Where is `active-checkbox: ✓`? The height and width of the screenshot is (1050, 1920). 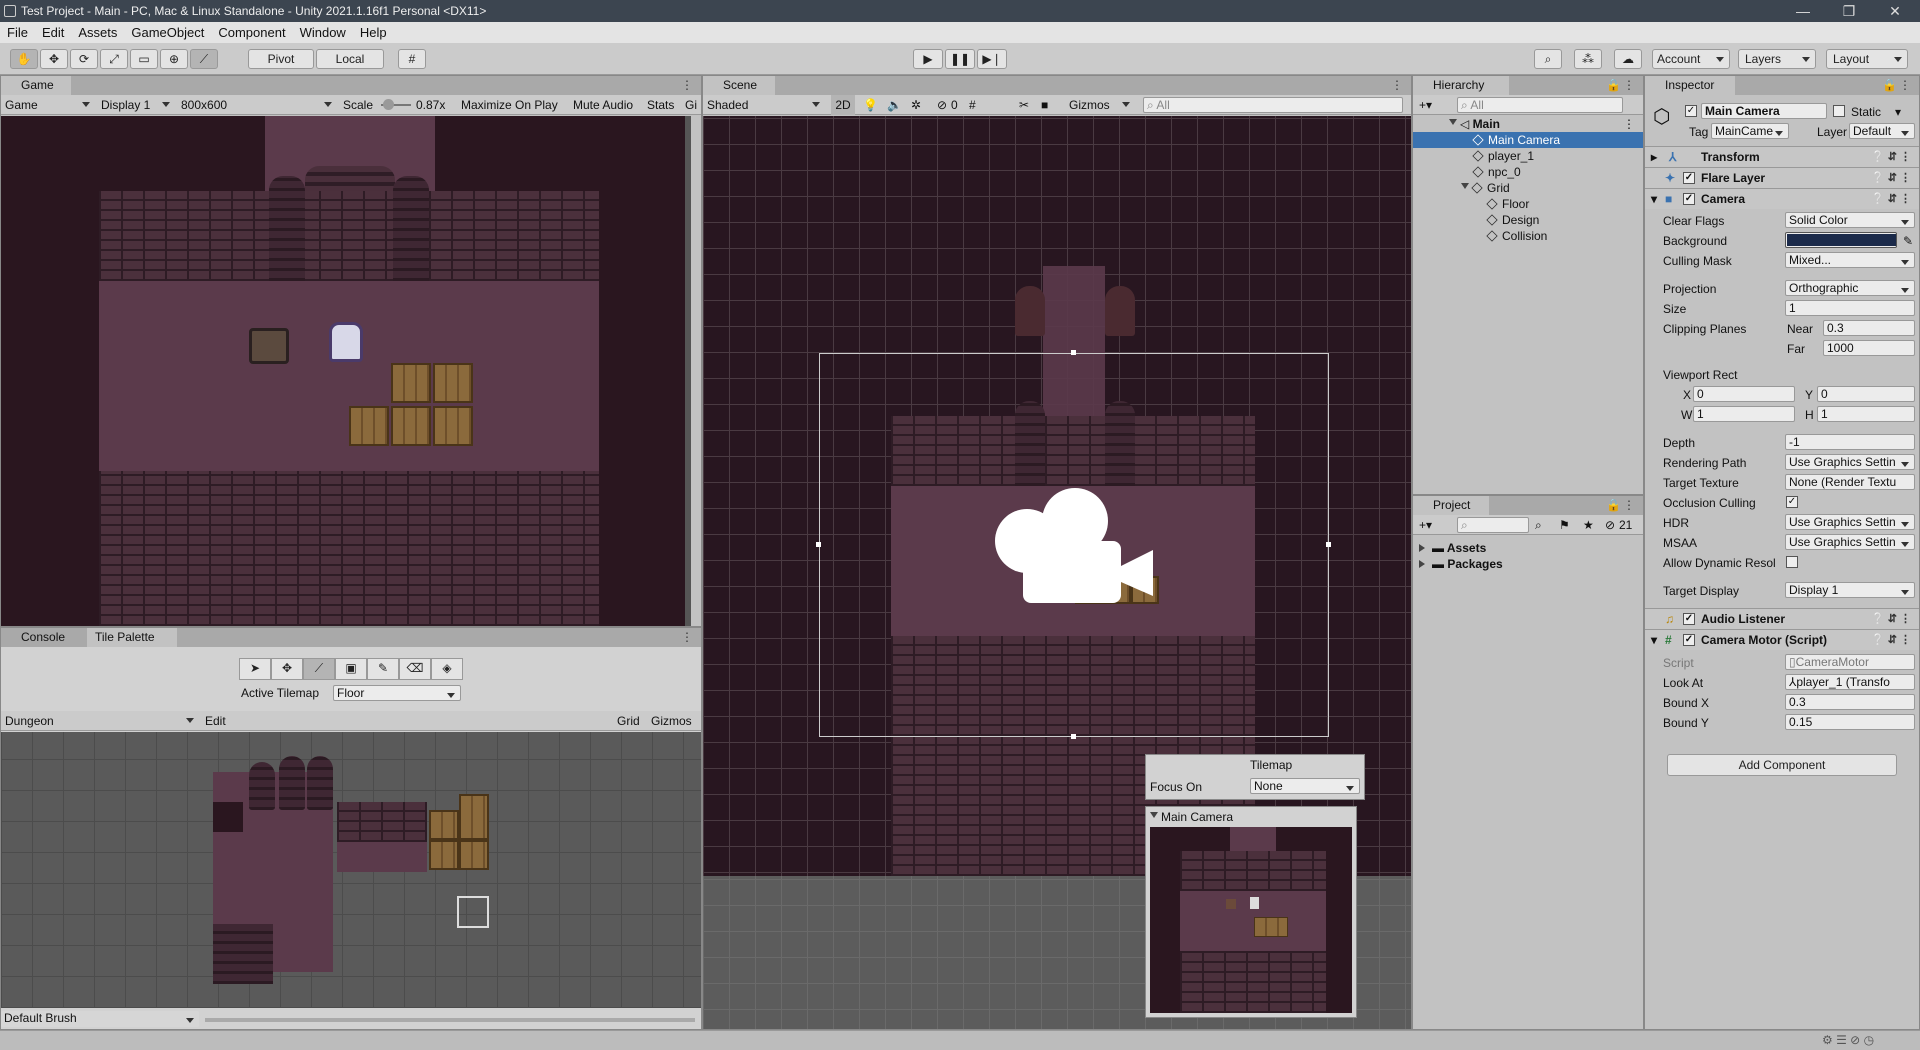 active-checkbox: ✓ is located at coordinates (1691, 111).